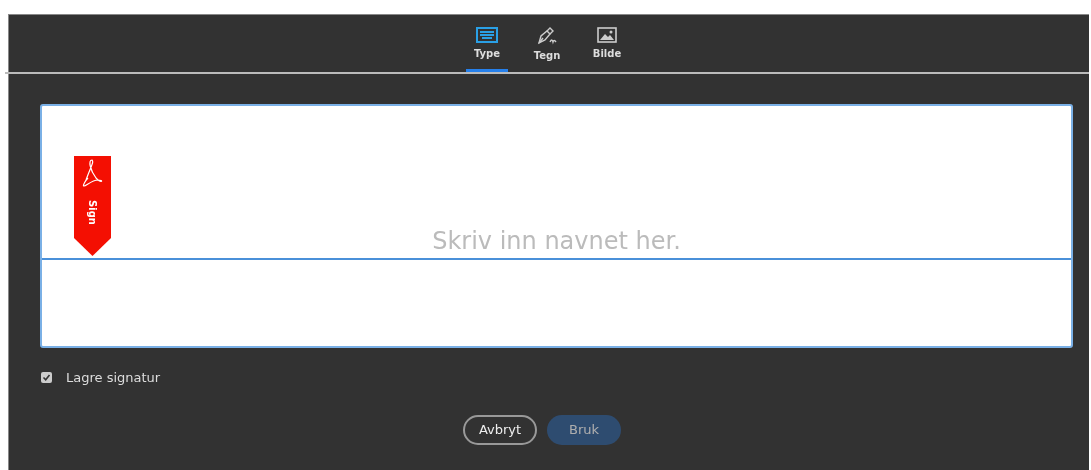 The width and height of the screenshot is (1091, 470). I want to click on tab: Type, so click(487, 43).